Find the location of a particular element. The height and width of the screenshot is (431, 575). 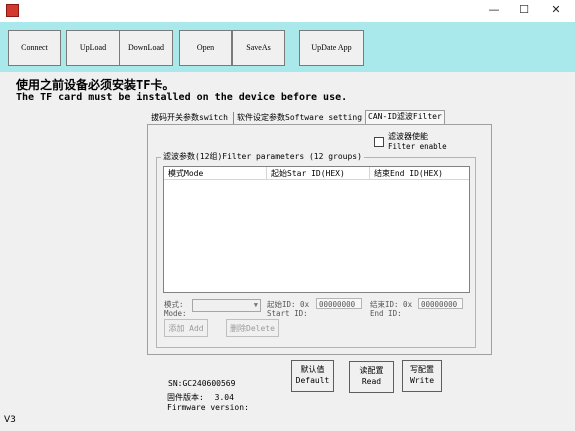

download-button: DownLoad is located at coordinates (146, 48).